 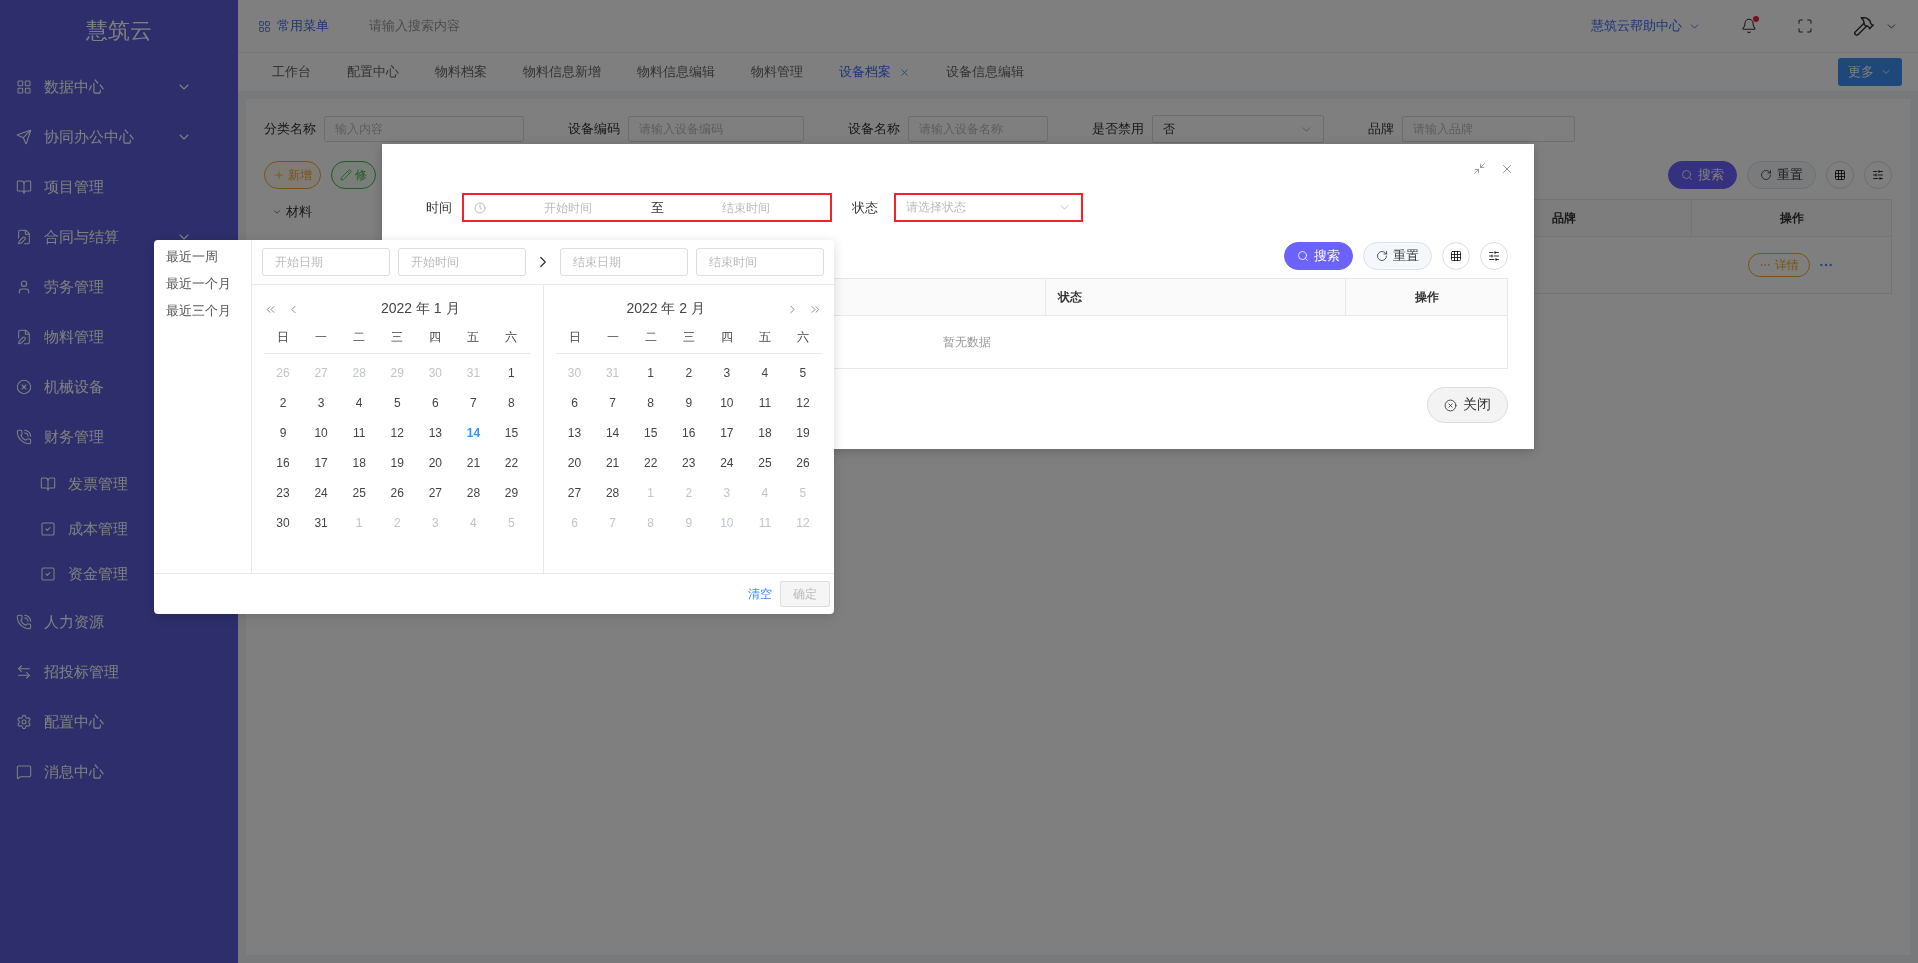 What do you see at coordinates (439, 207) in the screenshot?
I see `field-label: 时间` at bounding box center [439, 207].